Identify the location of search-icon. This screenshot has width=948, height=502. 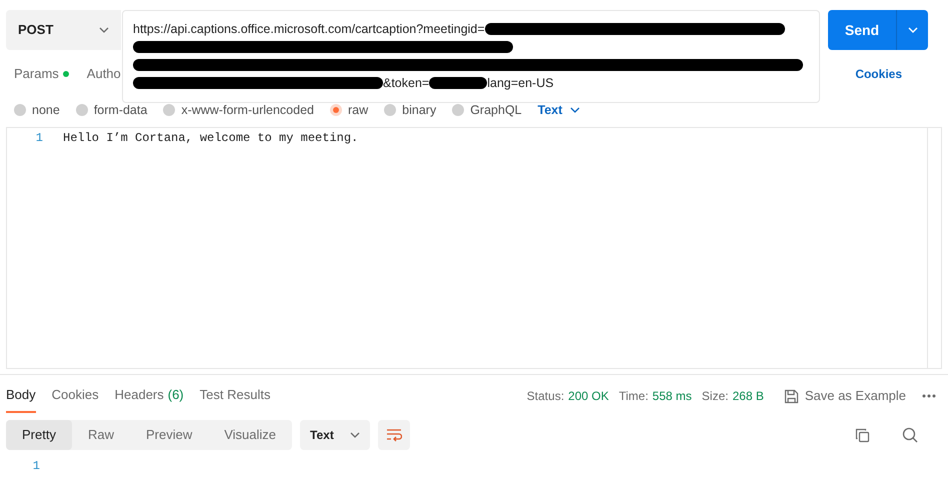
(910, 435).